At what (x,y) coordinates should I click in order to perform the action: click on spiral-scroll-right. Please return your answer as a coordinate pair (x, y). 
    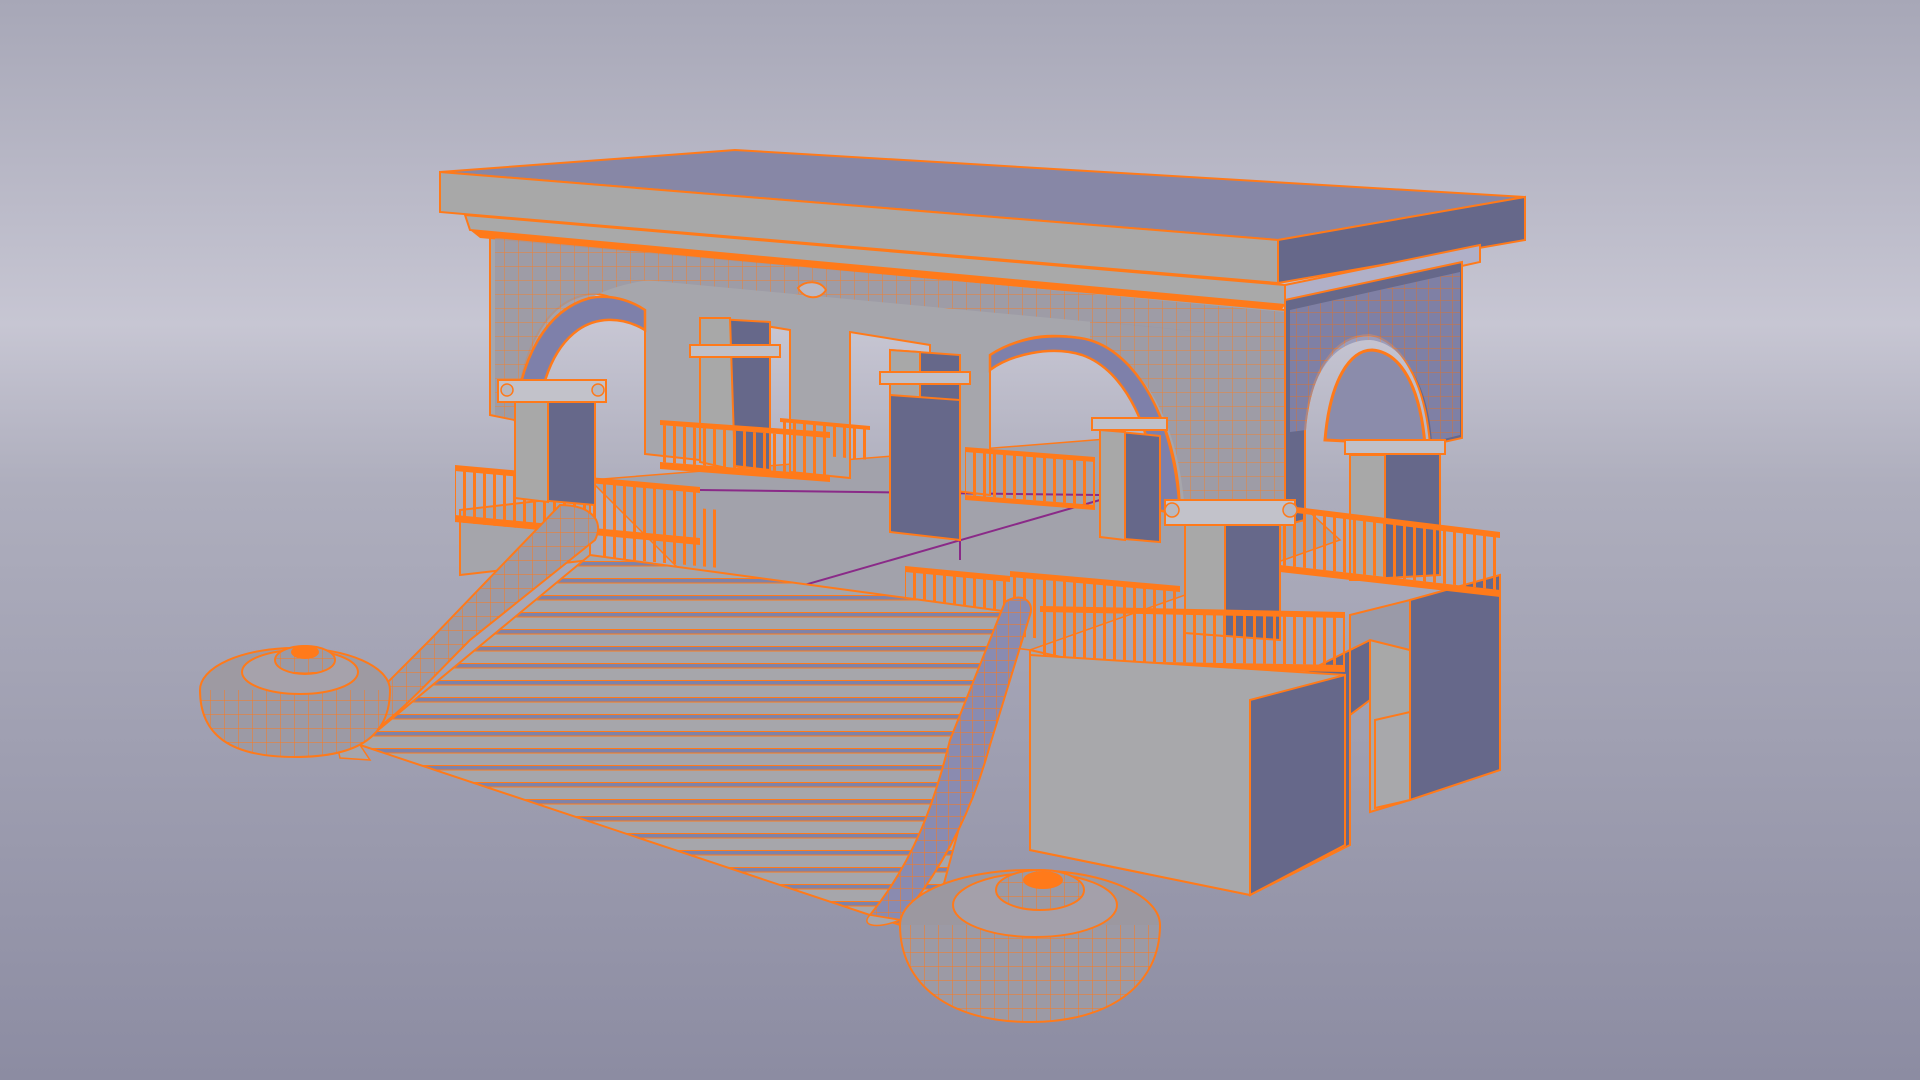
    Looking at the image, I should click on (1030, 946).